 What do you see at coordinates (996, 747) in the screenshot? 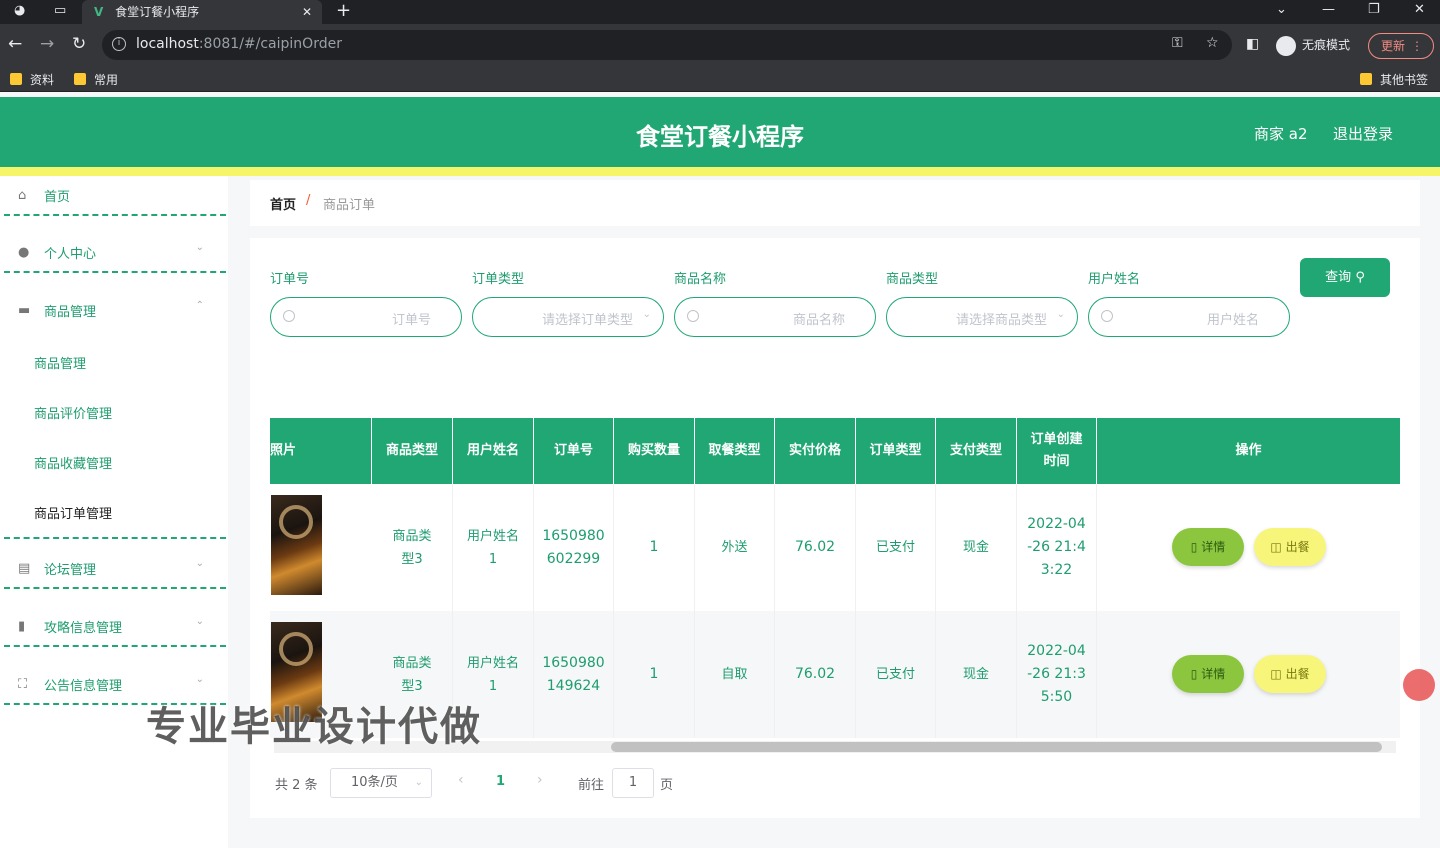
I see `scrollbar-thumb` at bounding box center [996, 747].